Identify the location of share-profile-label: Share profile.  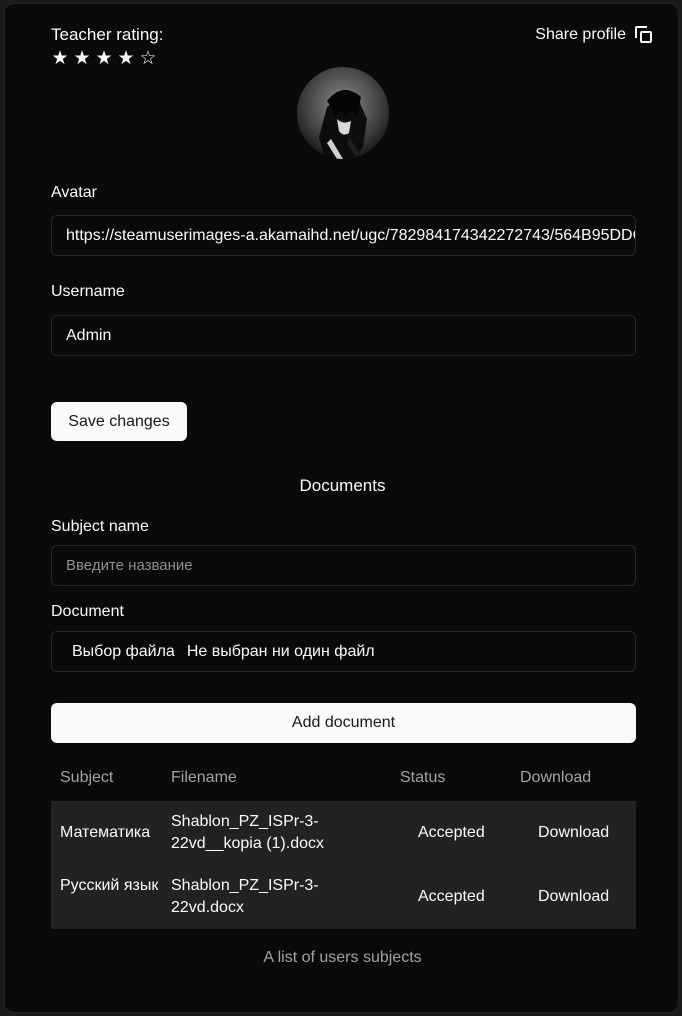
(580, 34).